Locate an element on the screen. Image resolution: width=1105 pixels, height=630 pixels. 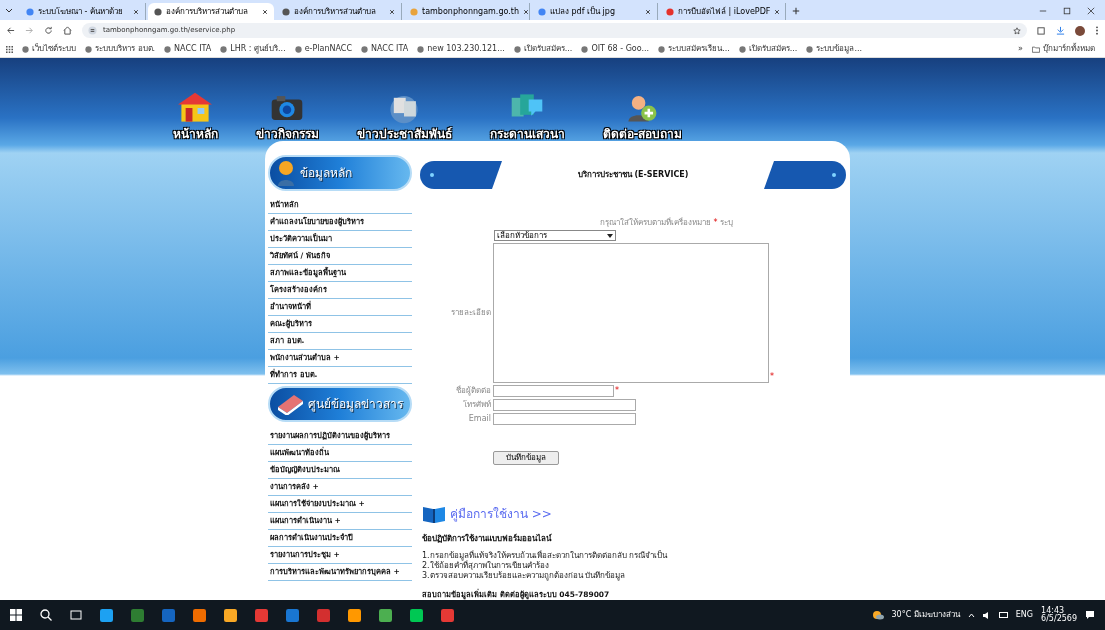
tab-title: แปลง pdf เป็น jpg is located at coordinates (583, 11).